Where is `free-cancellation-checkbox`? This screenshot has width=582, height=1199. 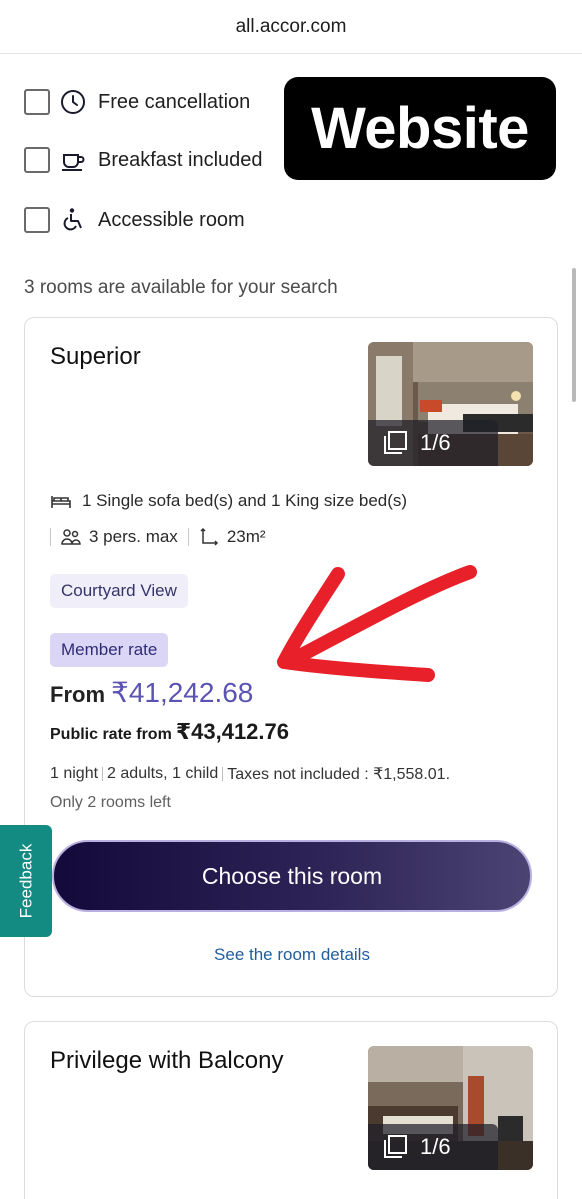 free-cancellation-checkbox is located at coordinates (37, 102).